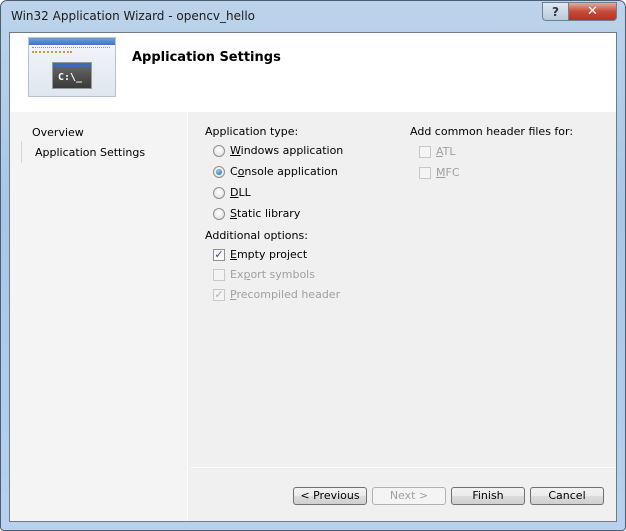  I want to click on console-application-icon: C:\_, so click(72, 67).